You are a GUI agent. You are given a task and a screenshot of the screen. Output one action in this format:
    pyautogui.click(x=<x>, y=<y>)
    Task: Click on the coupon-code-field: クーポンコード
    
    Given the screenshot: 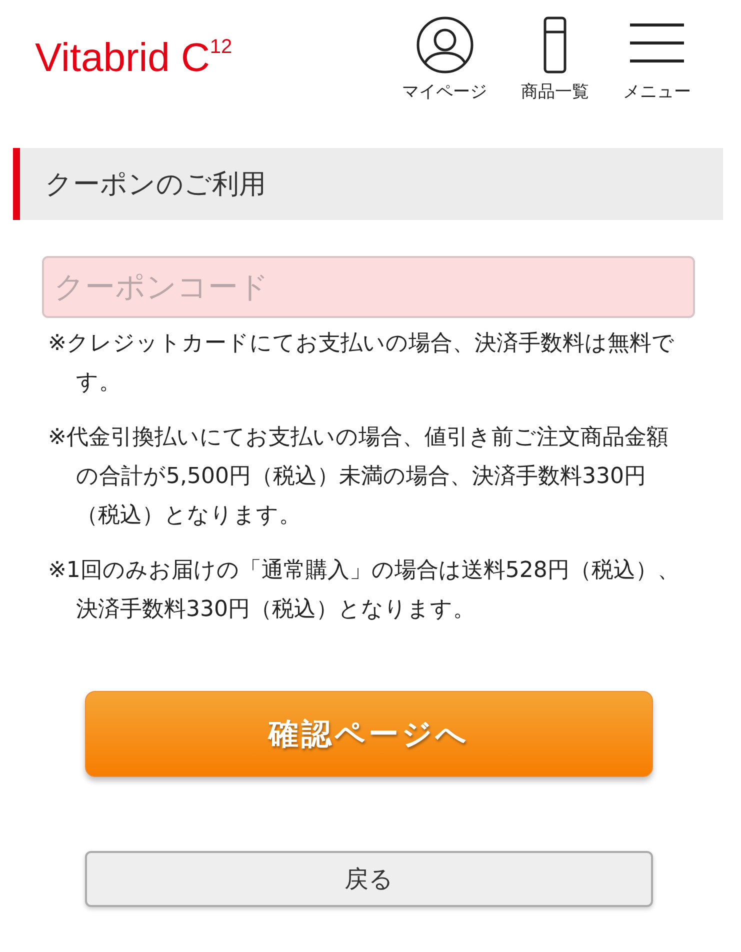 What is the action you would take?
    pyautogui.click(x=368, y=287)
    